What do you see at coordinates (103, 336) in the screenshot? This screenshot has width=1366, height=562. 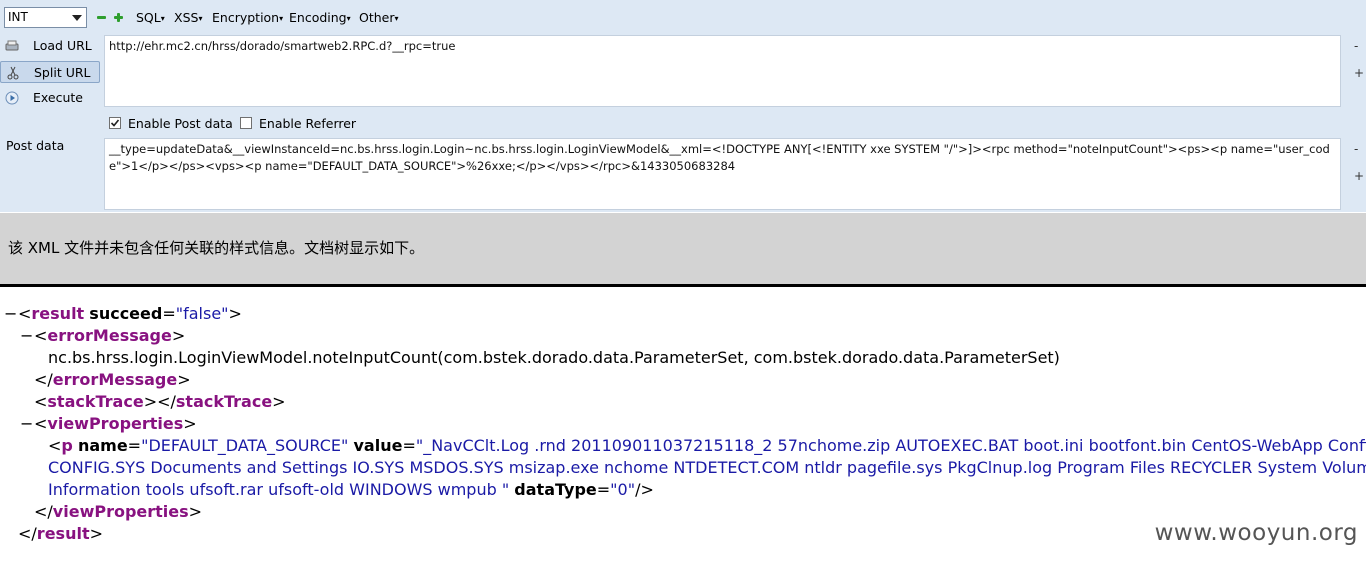 I see `xml-line-errormessage-open: − <errorMessage>` at bounding box center [103, 336].